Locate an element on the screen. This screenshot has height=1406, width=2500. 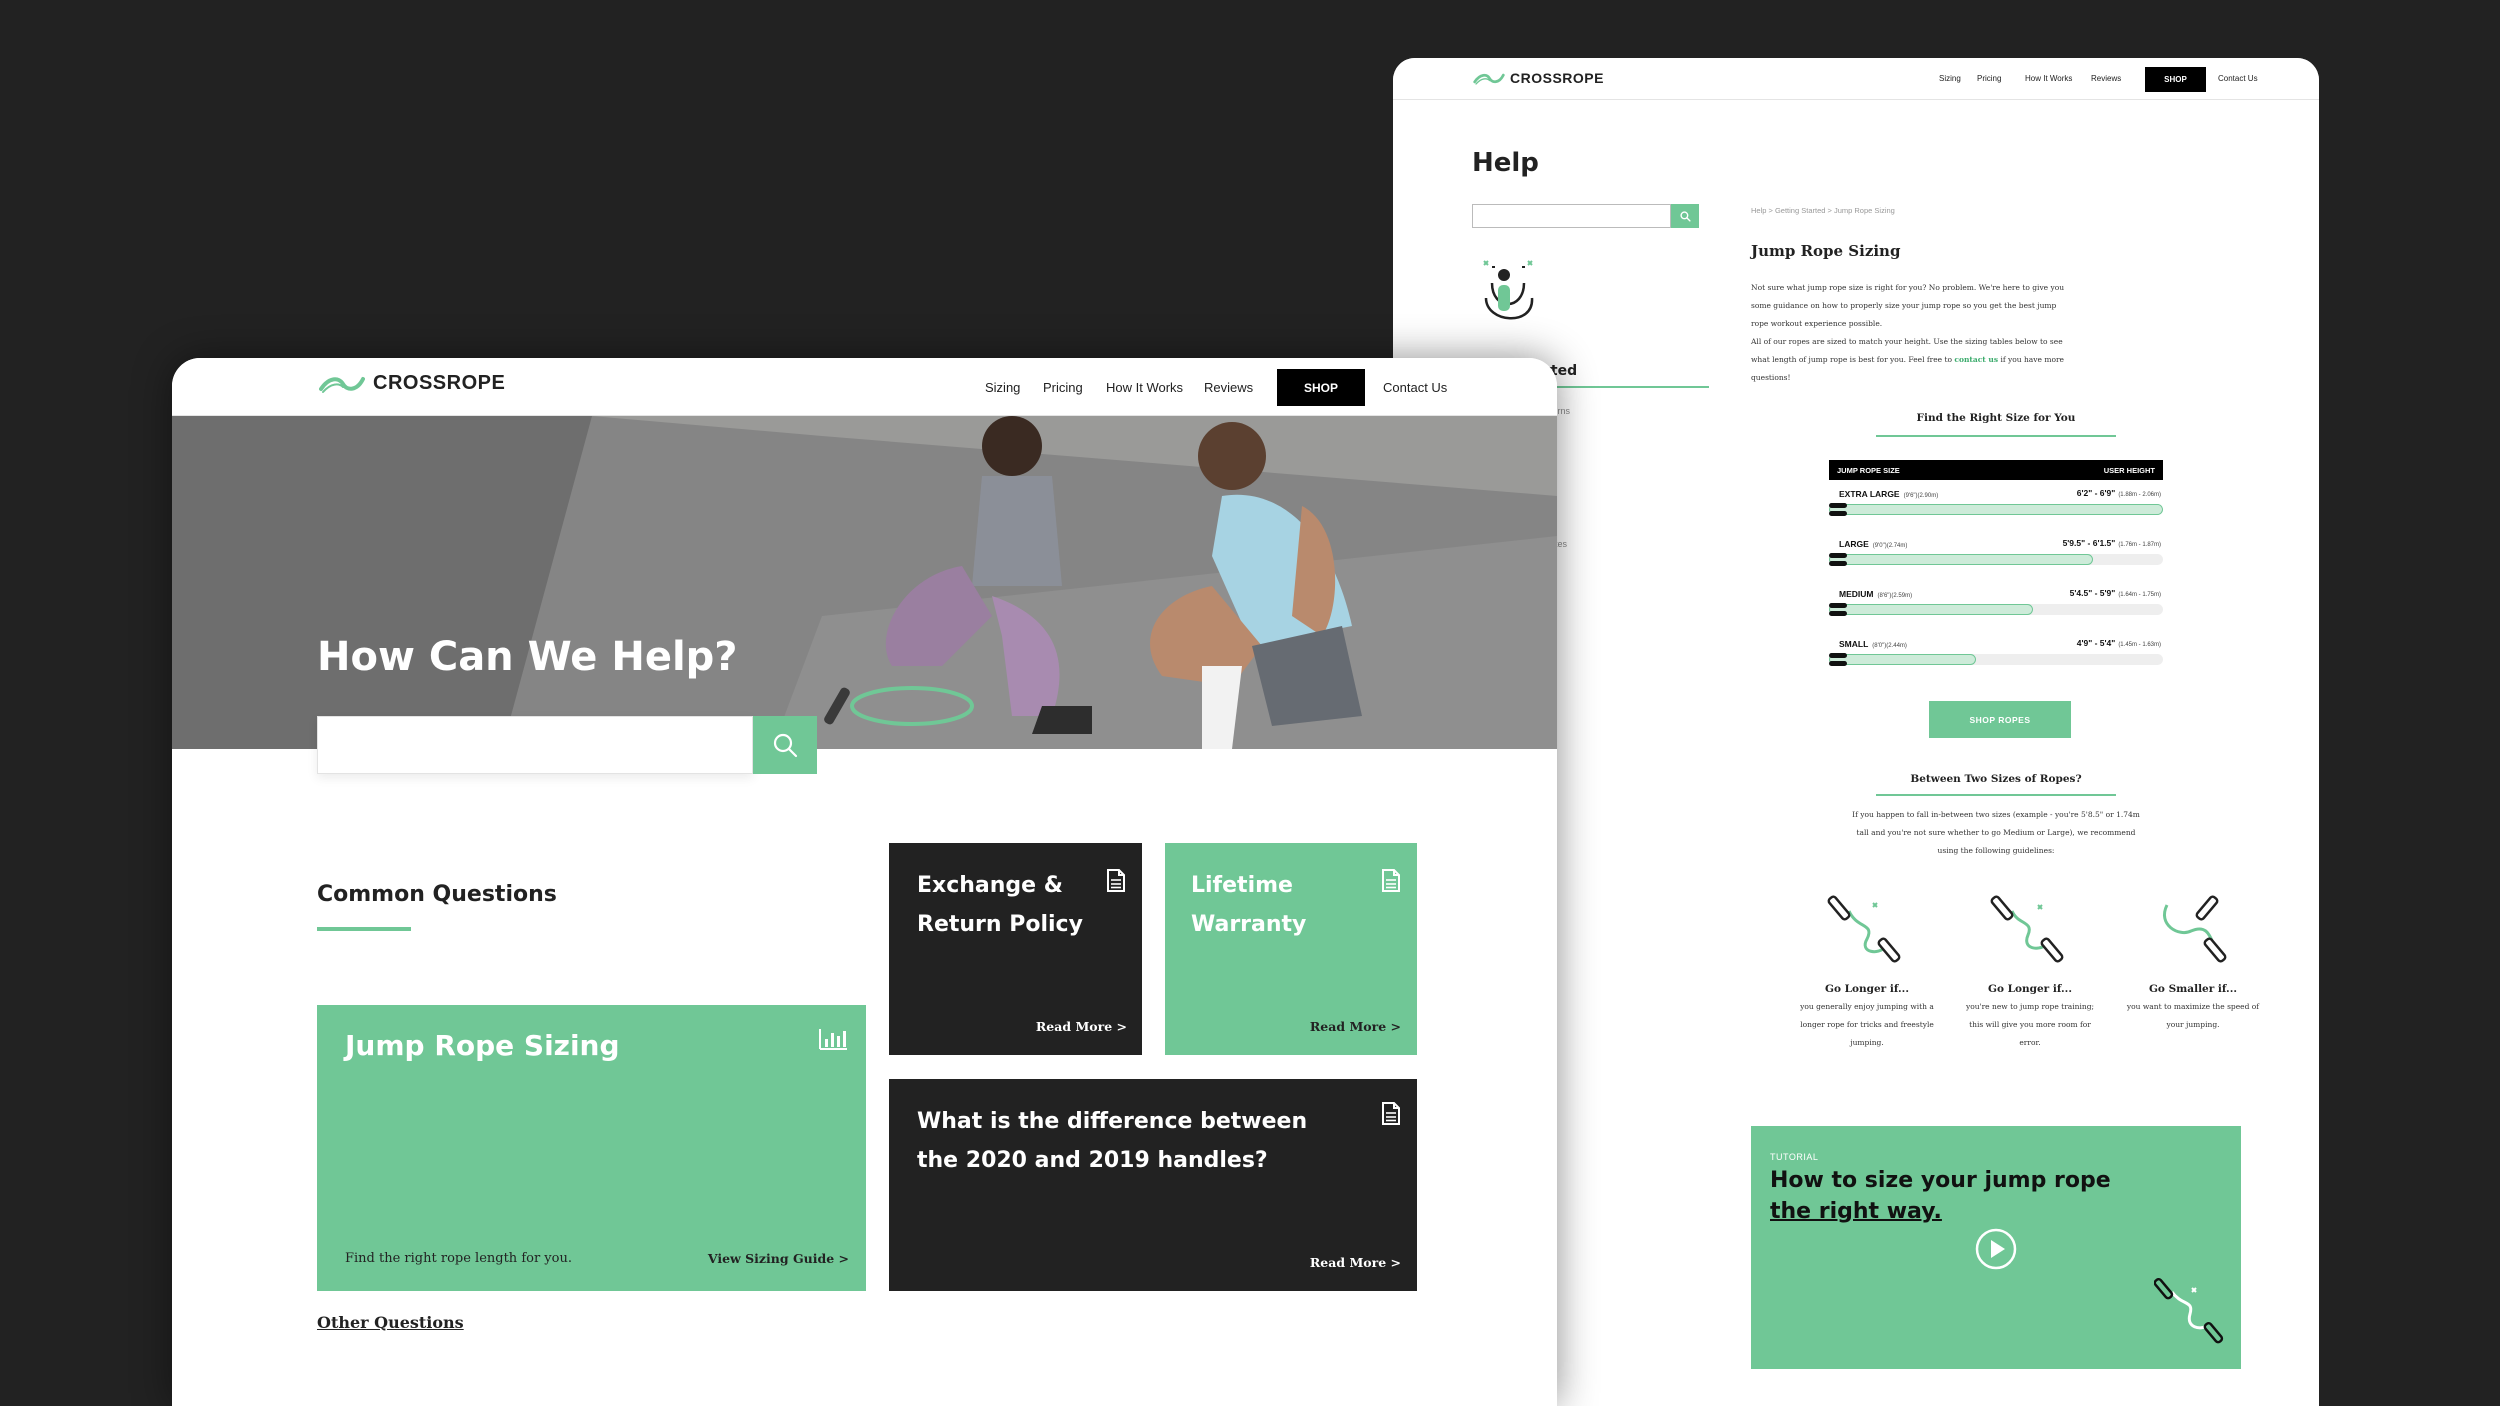
tutorial-title-line: How to size your jump rope is located at coordinates (1940, 1180).